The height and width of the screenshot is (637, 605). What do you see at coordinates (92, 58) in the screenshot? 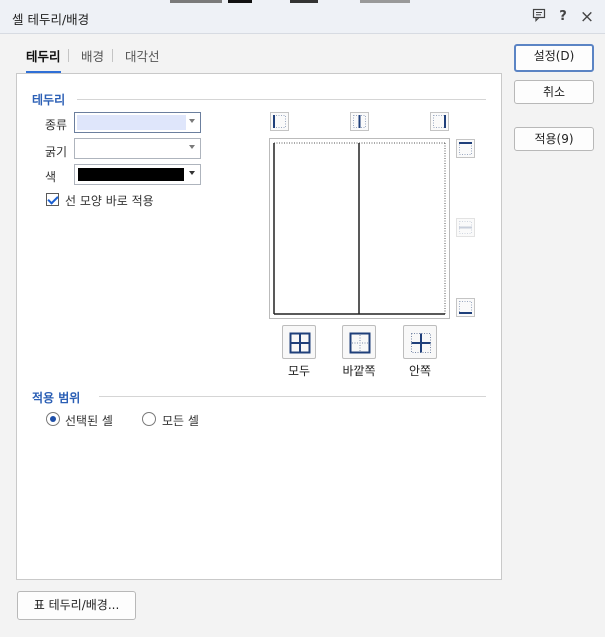
I see `tab-background: 배경` at bounding box center [92, 58].